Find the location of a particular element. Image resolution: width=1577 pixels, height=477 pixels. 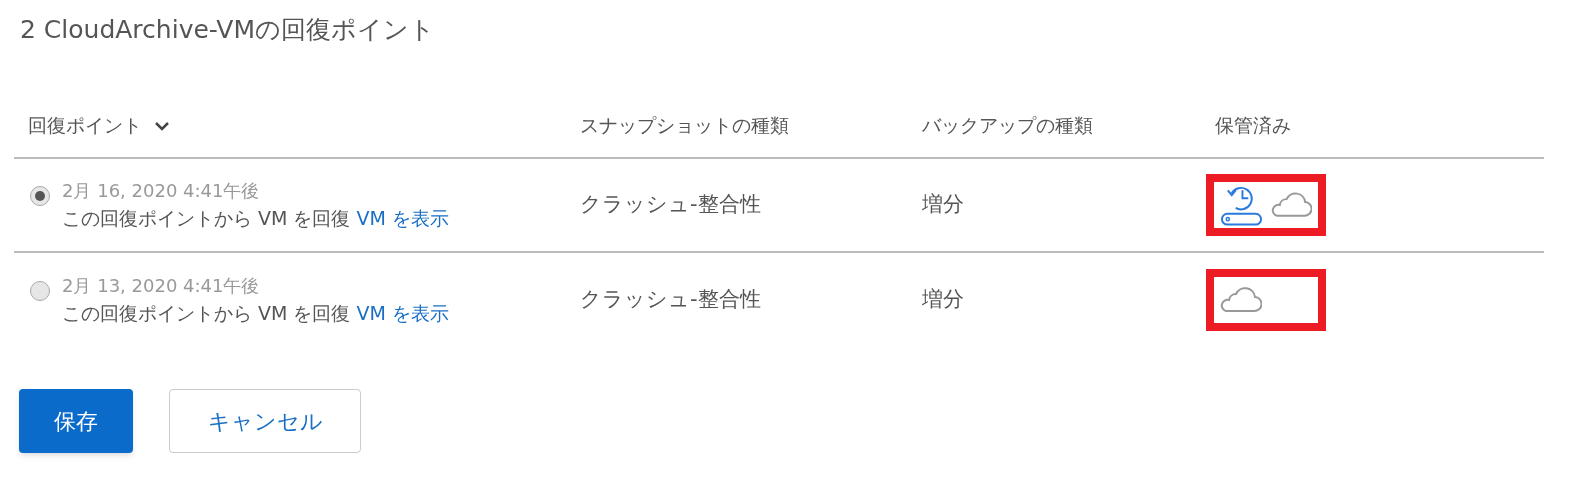

column-header: 保管済み is located at coordinates (1253, 126).